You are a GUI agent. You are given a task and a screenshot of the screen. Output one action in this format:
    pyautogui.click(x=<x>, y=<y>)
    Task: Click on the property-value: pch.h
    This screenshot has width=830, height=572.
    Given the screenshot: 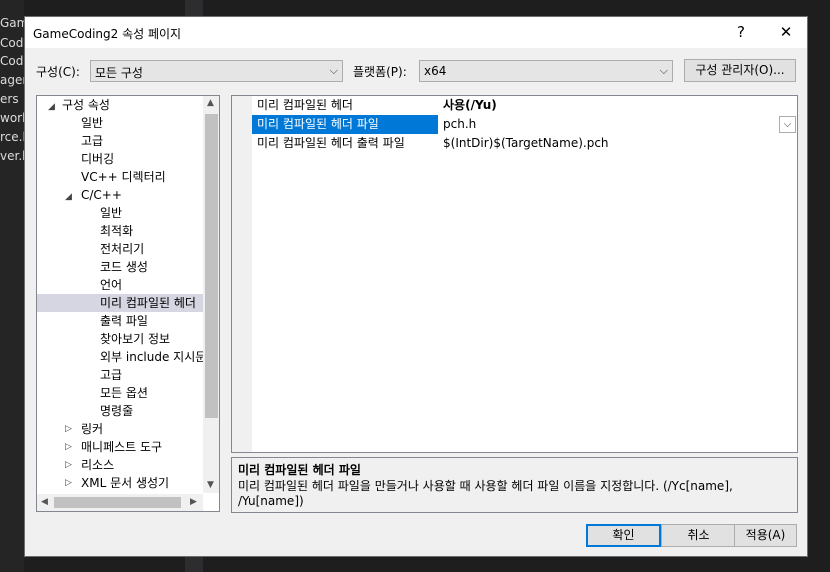 What is the action you would take?
    pyautogui.click(x=618, y=124)
    